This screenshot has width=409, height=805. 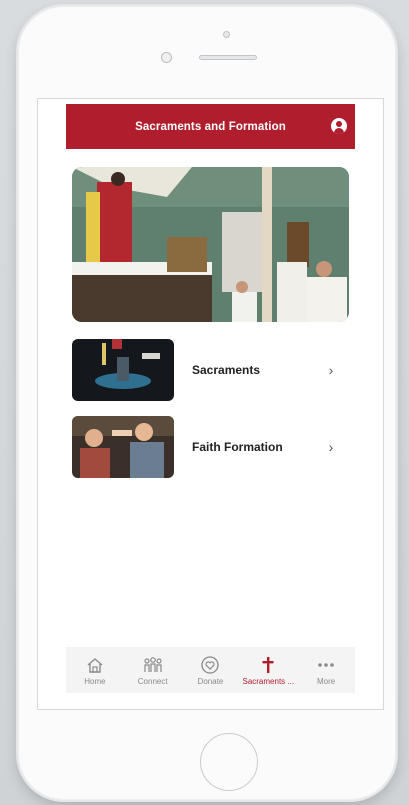 I want to click on sacraments-thumbnail, so click(x=123, y=370).